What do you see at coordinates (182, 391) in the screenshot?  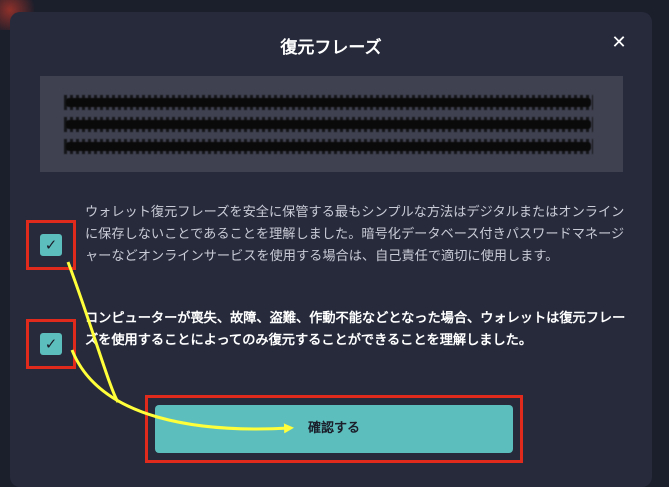 I see `annotation-arrow` at bounding box center [182, 391].